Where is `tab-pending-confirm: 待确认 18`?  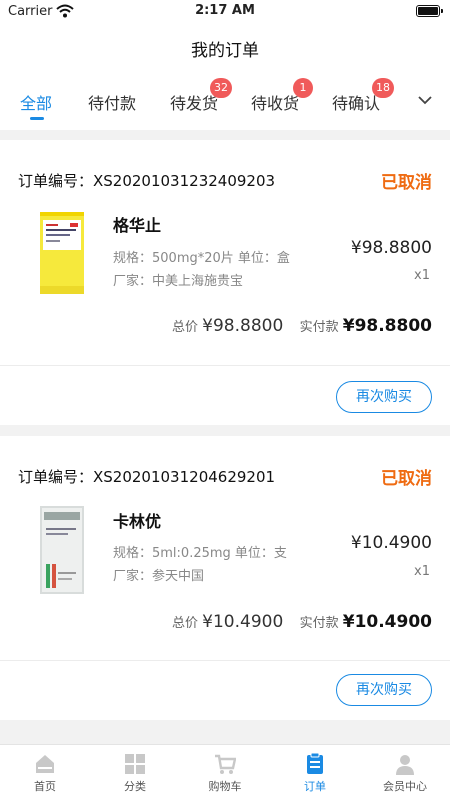
tab-pending-confirm: 待确认 18 is located at coordinates (363, 96).